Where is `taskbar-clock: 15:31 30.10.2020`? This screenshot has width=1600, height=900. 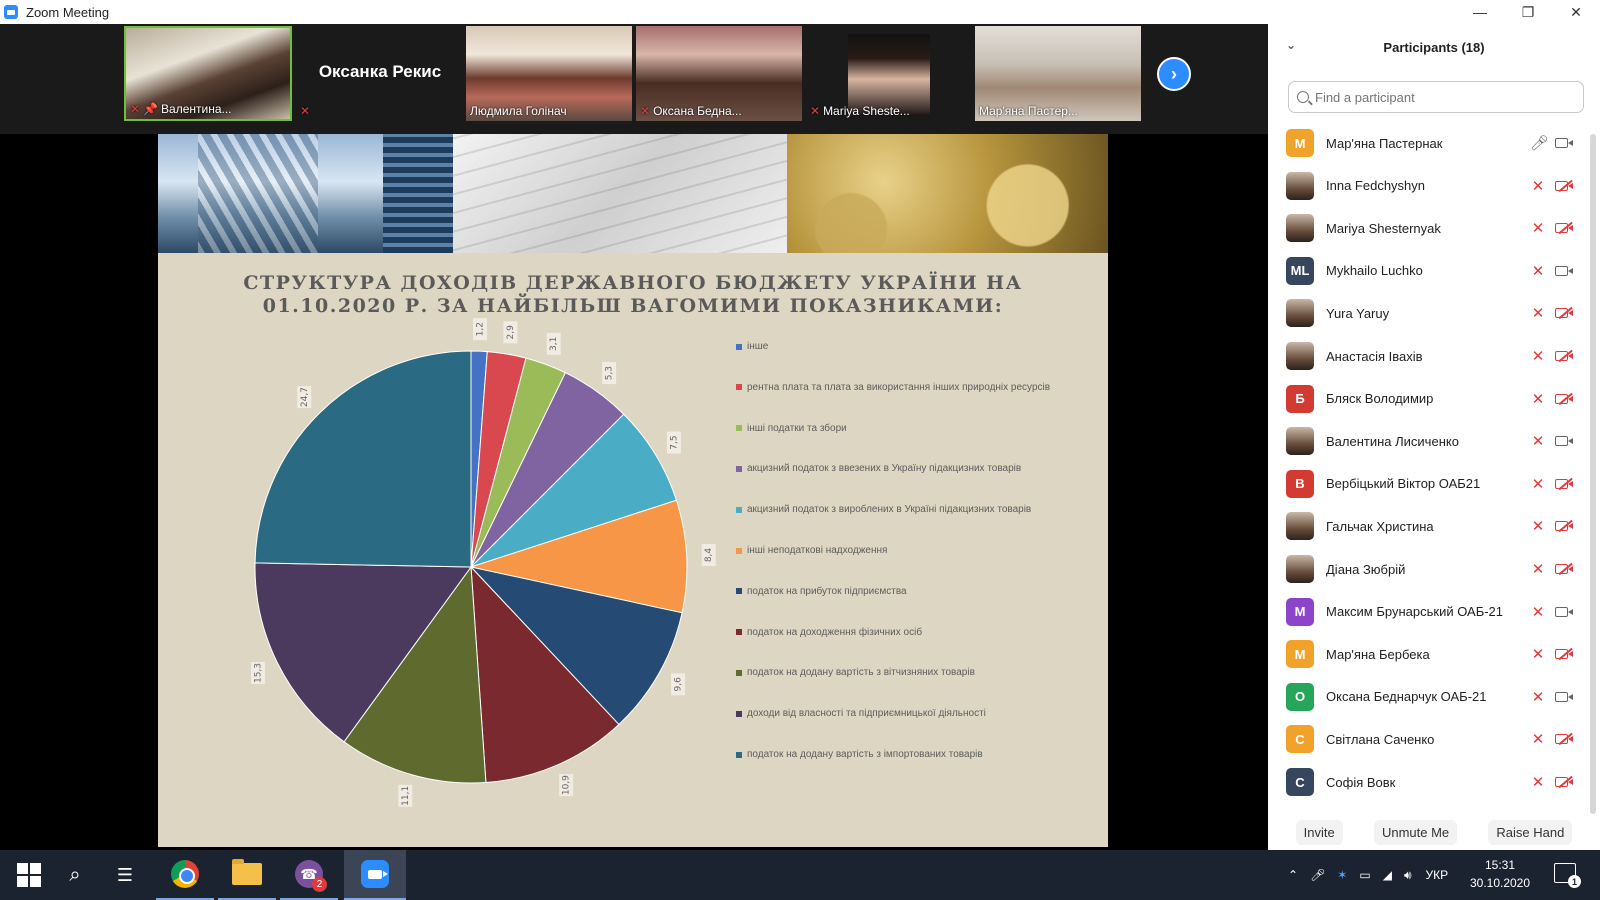 taskbar-clock: 15:31 30.10.2020 is located at coordinates (1500, 874).